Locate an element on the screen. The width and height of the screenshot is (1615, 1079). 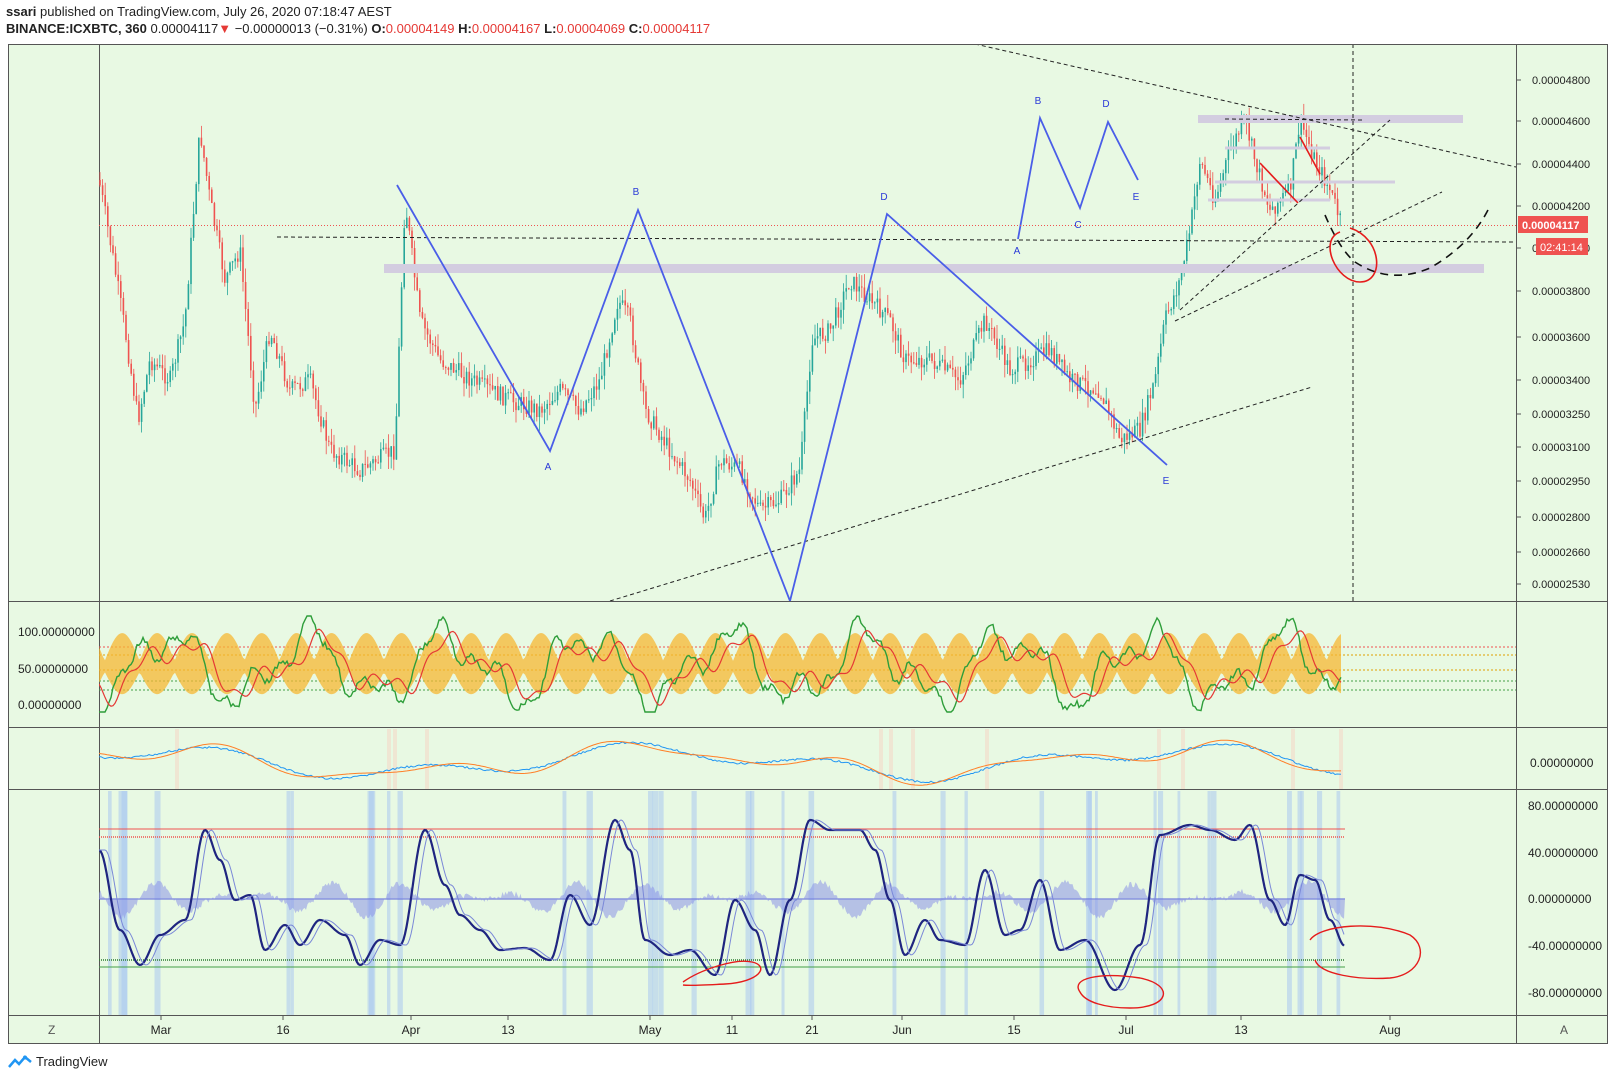
tradingview-logo-icon is located at coordinates (20, 1061).